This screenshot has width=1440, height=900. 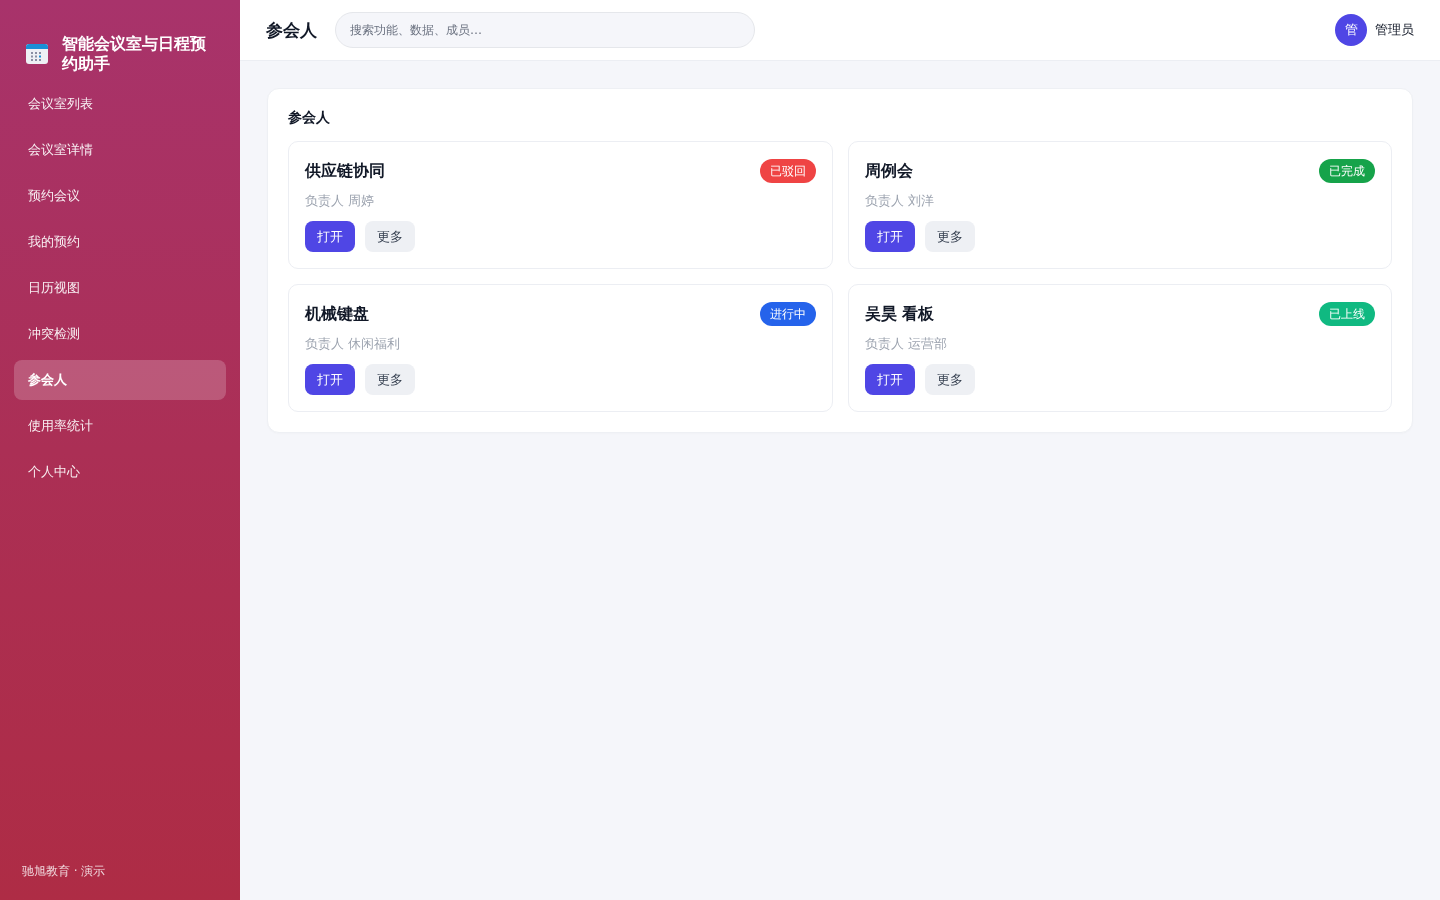 I want to click on nav-item: 我的预约, so click(x=120, y=242).